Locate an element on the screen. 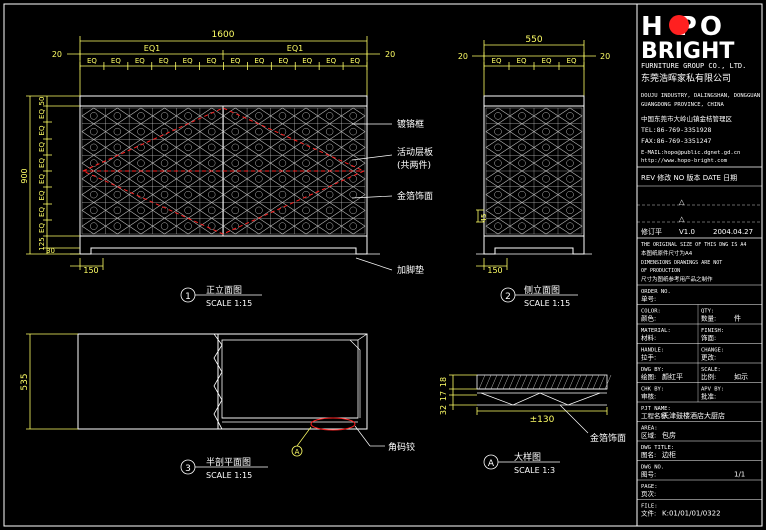  brand-company-en: FURNITURE GROUP CO., LTD. is located at coordinates (693, 66).